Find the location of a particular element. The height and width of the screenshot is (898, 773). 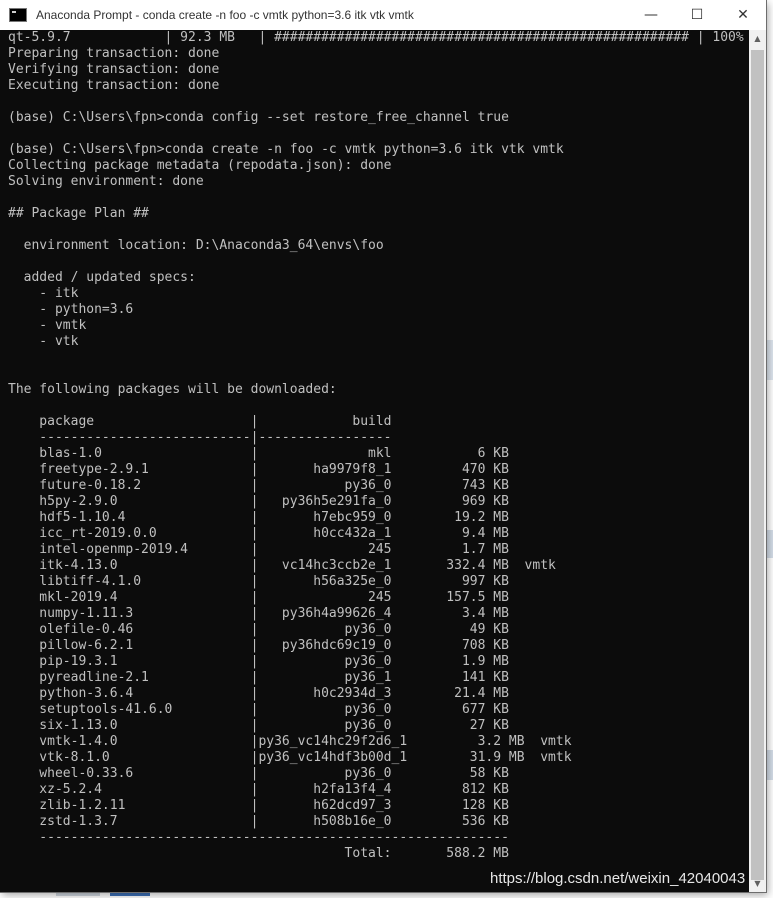

console-line: - python=3.6 is located at coordinates (71, 309).